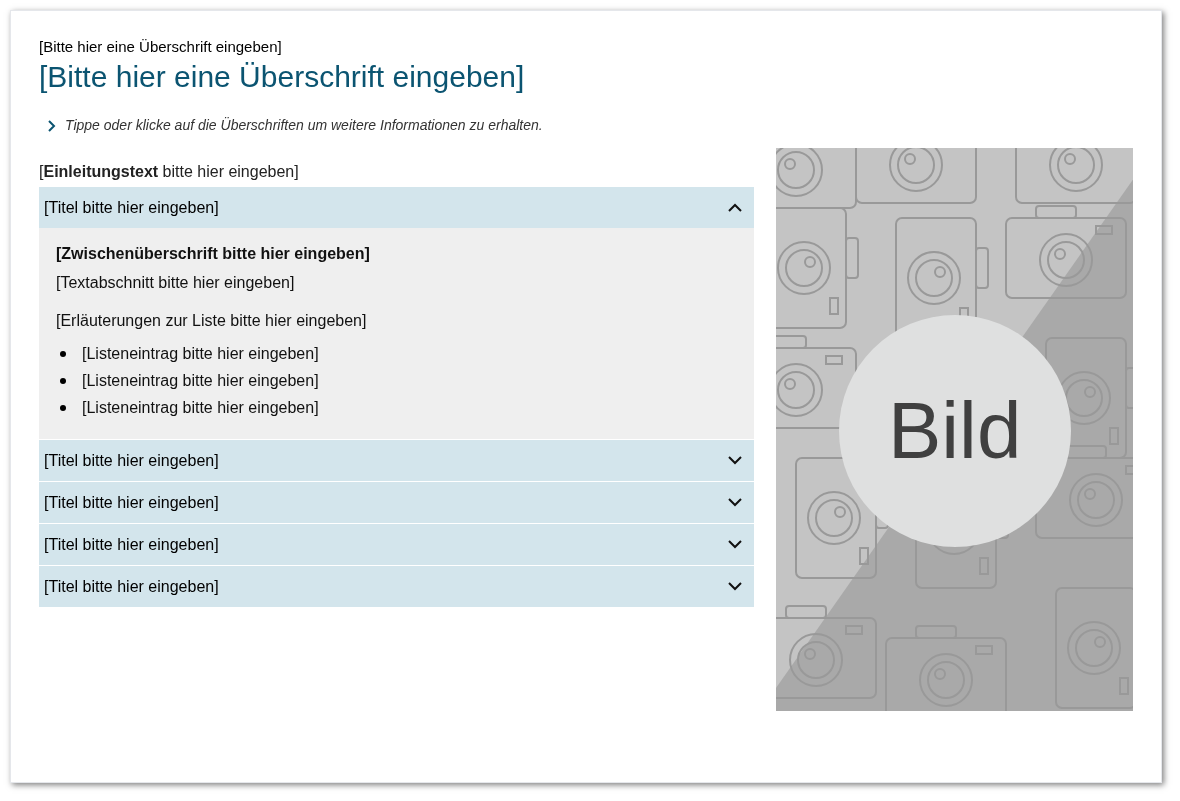 This screenshot has height=801, width=1180. Describe the element at coordinates (304, 125) in the screenshot. I see `hint-text: Tippe oder klicke auf die Überschriften um weitere Informationen zu erhalten.` at that location.